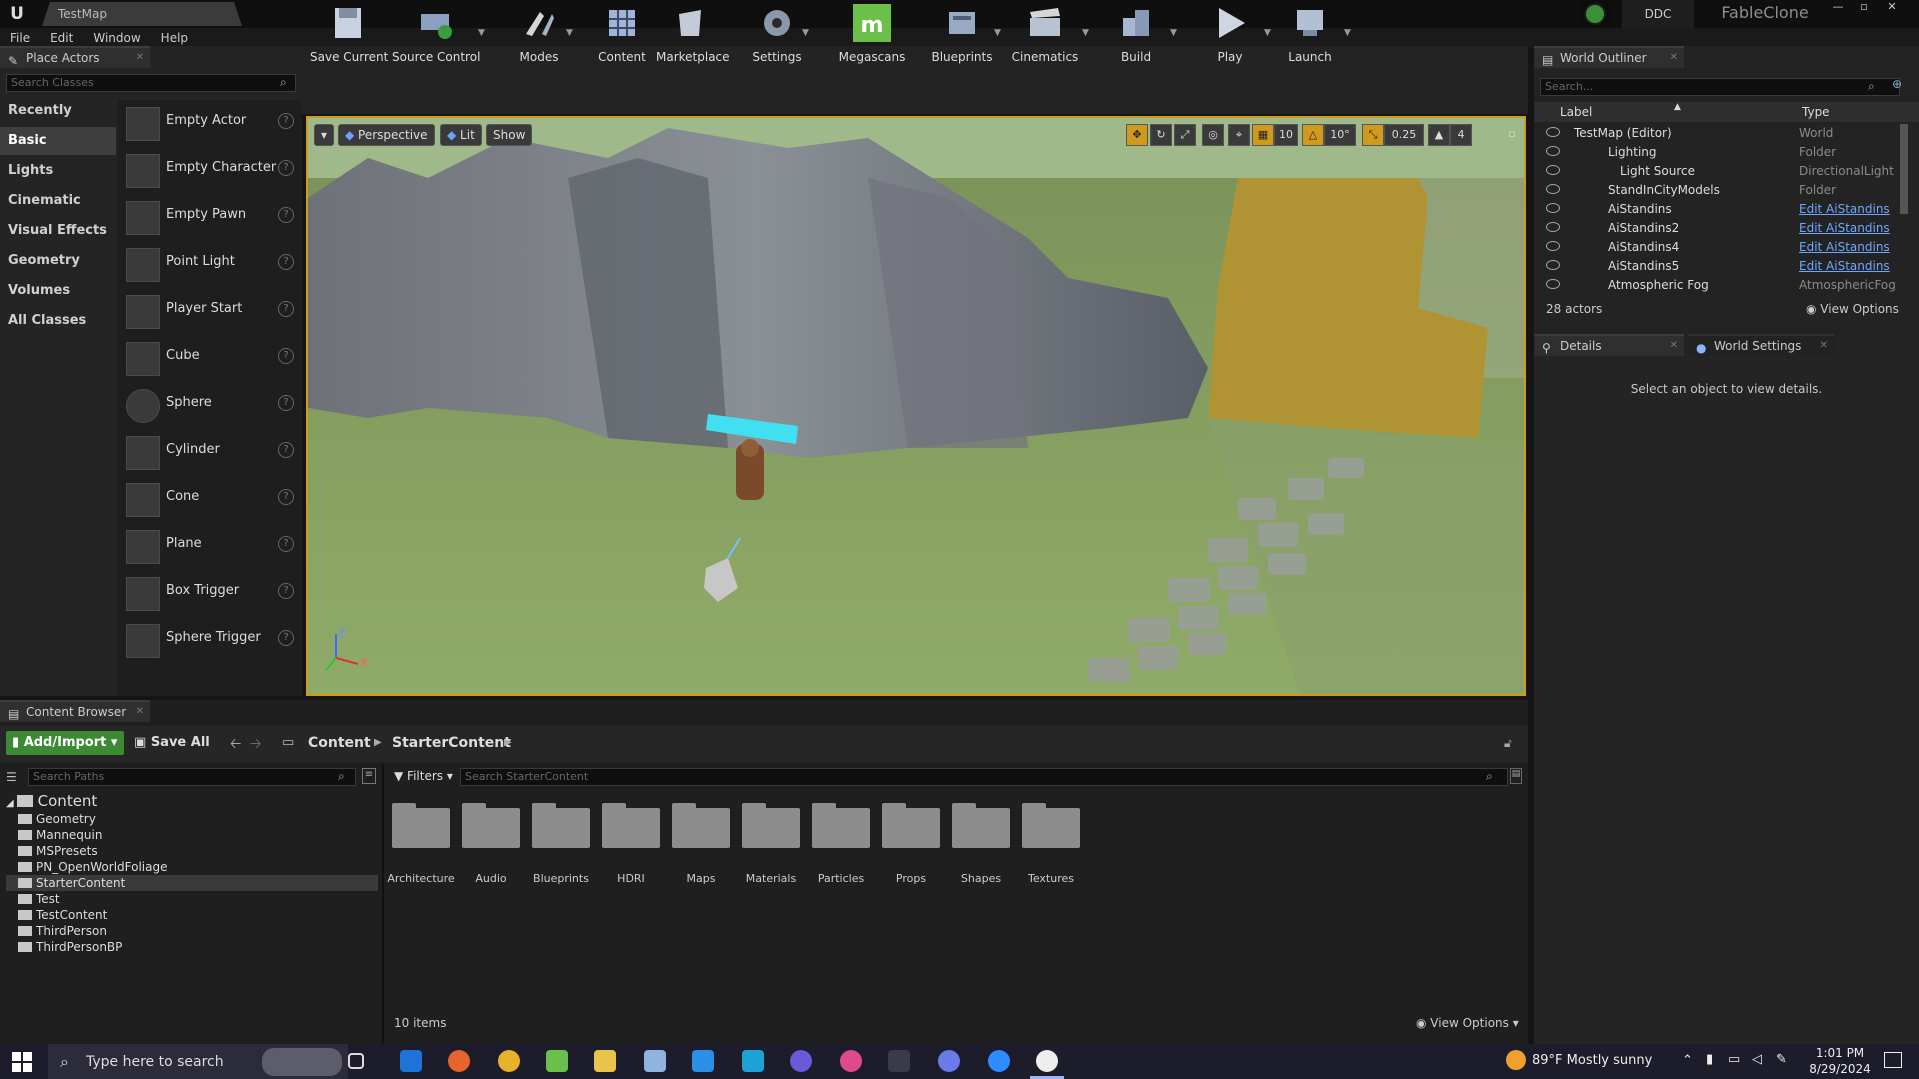  What do you see at coordinates (356, 1061) in the screenshot?
I see `task-view-icon` at bounding box center [356, 1061].